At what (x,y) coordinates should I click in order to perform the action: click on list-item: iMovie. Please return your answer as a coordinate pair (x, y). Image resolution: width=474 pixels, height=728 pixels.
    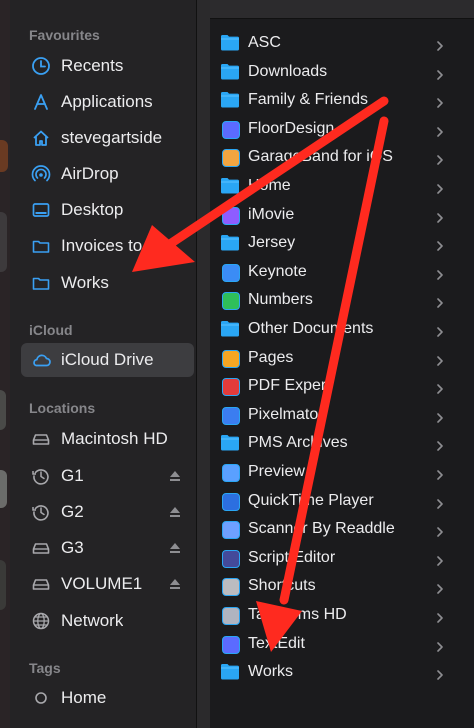
    Looking at the image, I should click on (342, 215).